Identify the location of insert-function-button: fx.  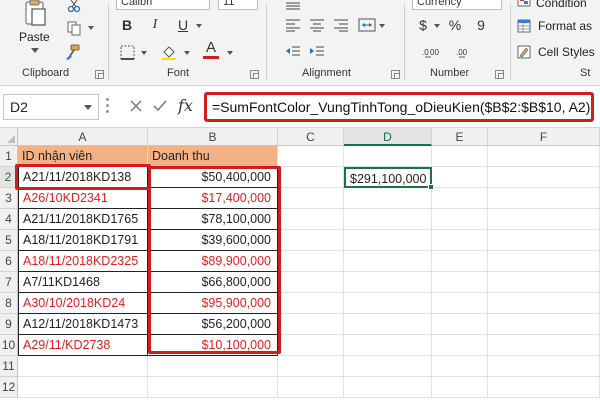
(185, 105).